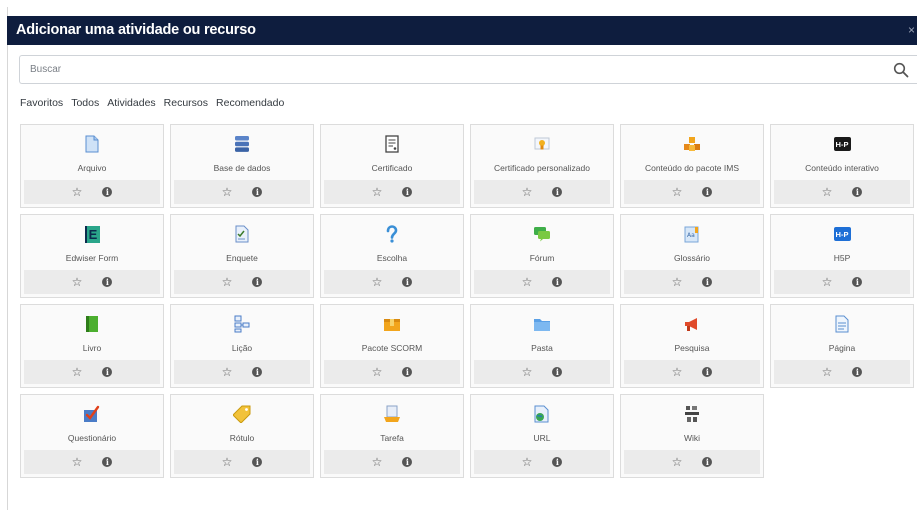 This screenshot has height=510, width=917. I want to click on activity-card: H-P Conteúdo interativo ☆ i, so click(842, 166).